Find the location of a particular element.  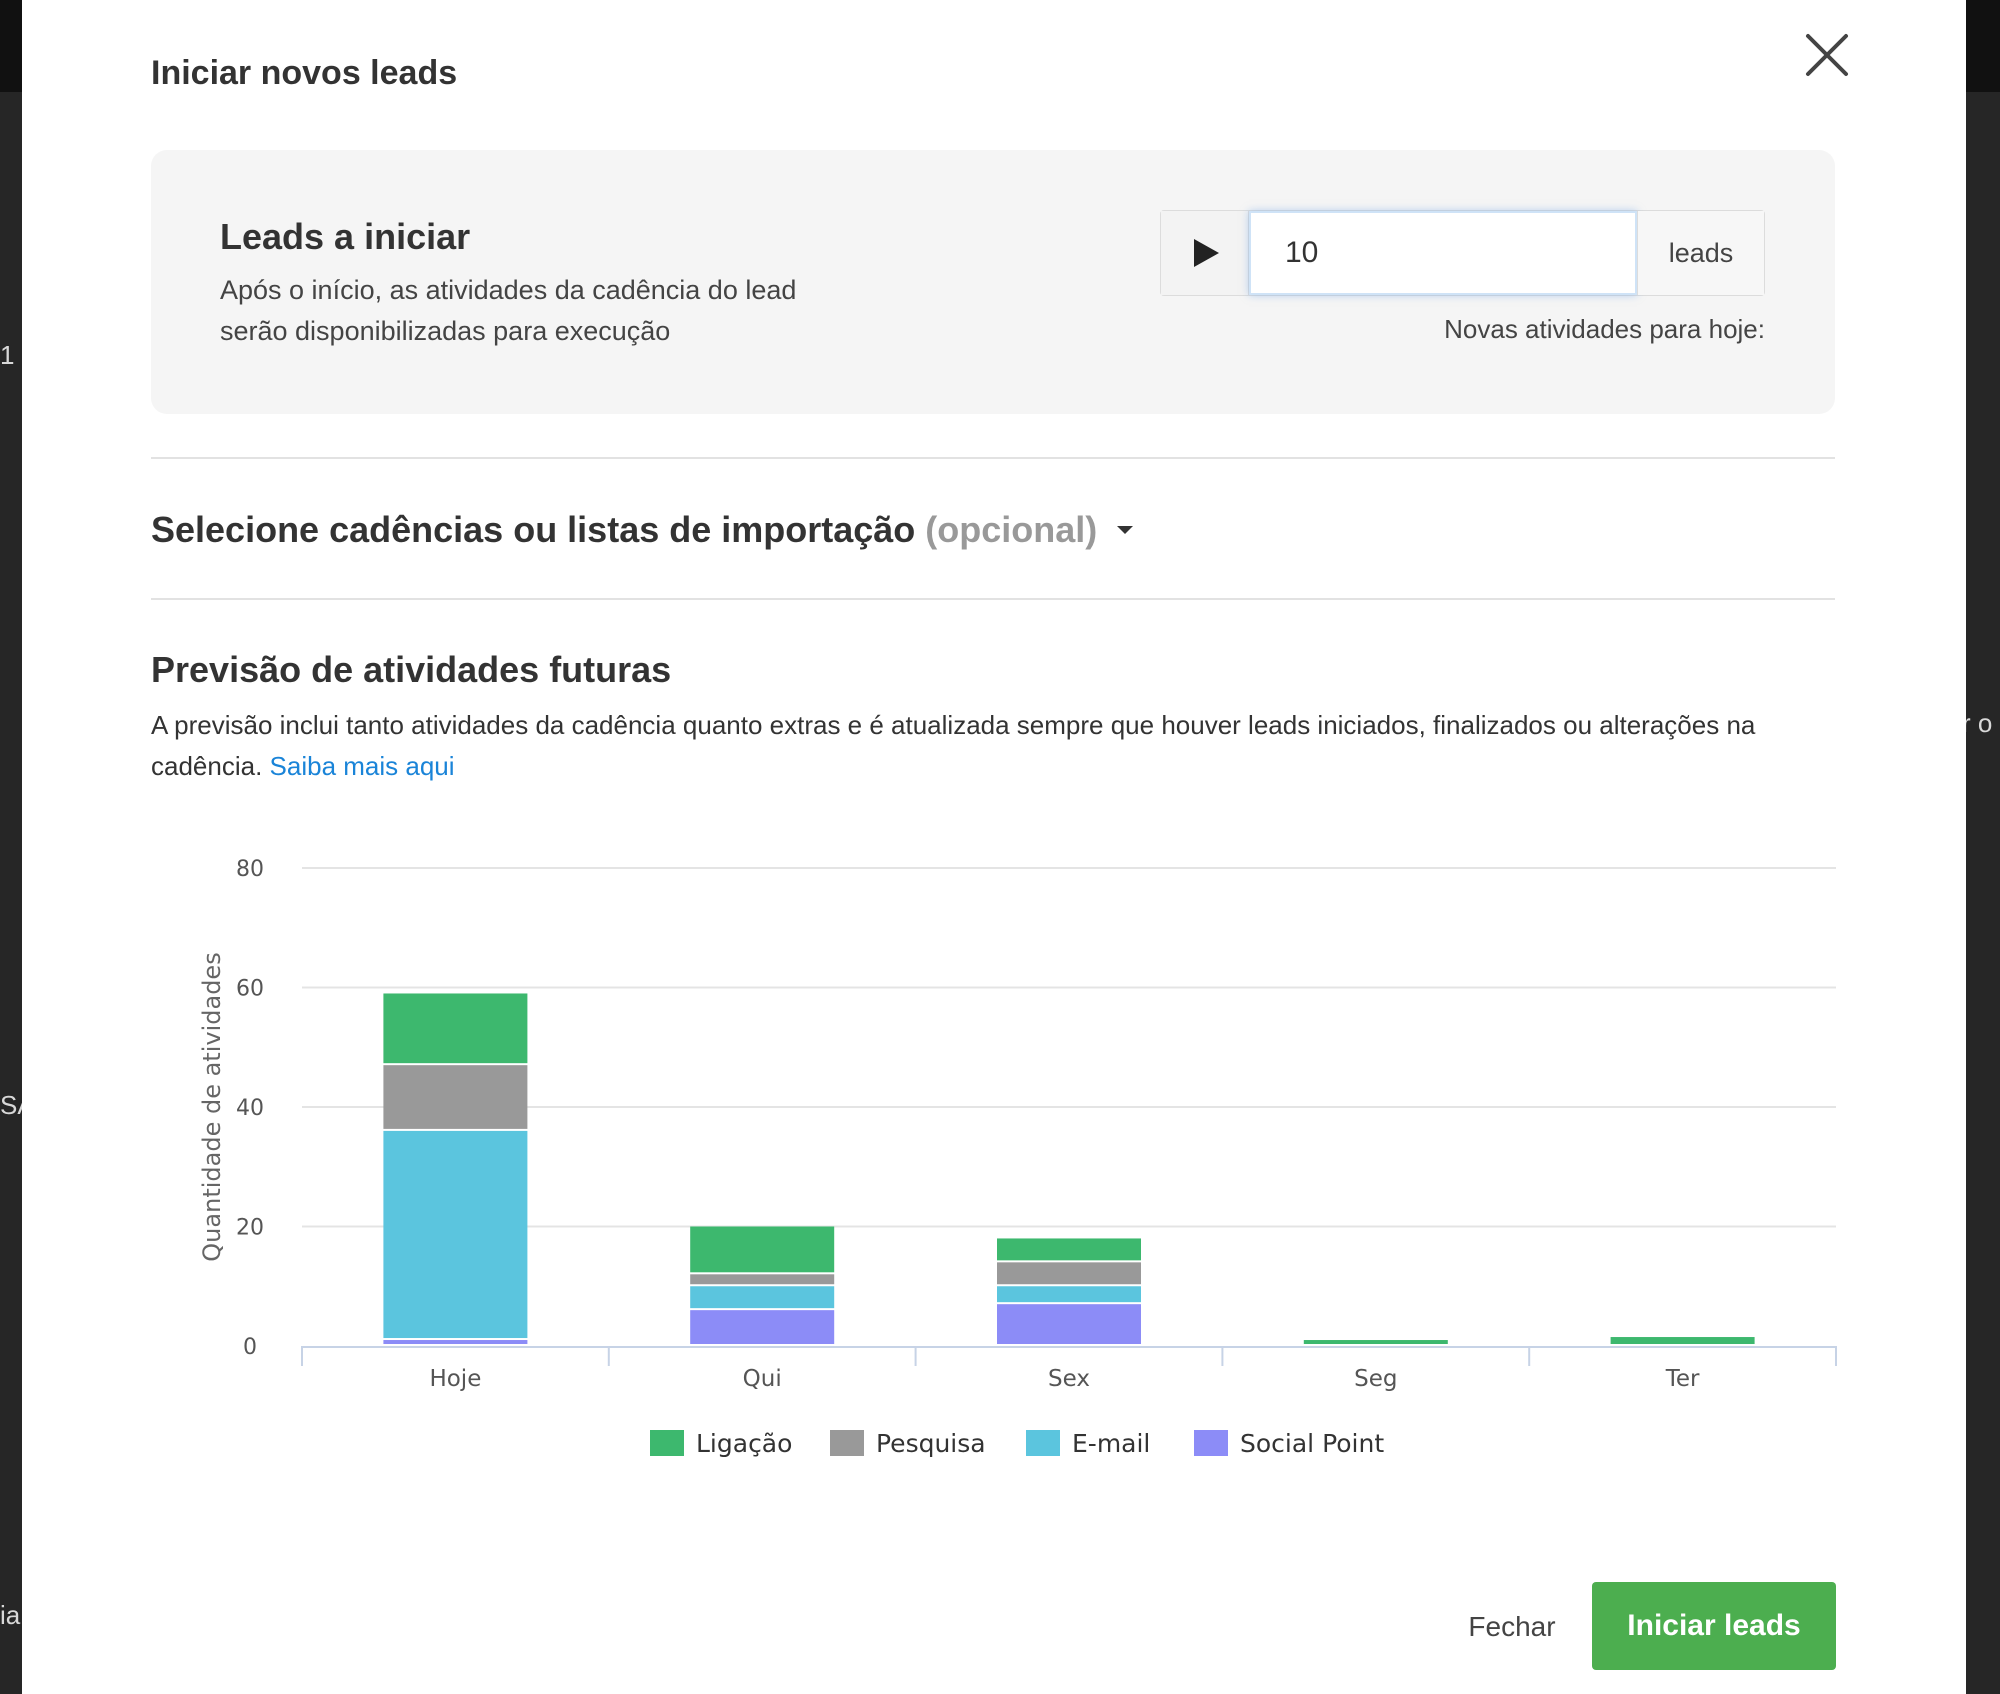

y-tick-label: 80 is located at coordinates (250, 869).